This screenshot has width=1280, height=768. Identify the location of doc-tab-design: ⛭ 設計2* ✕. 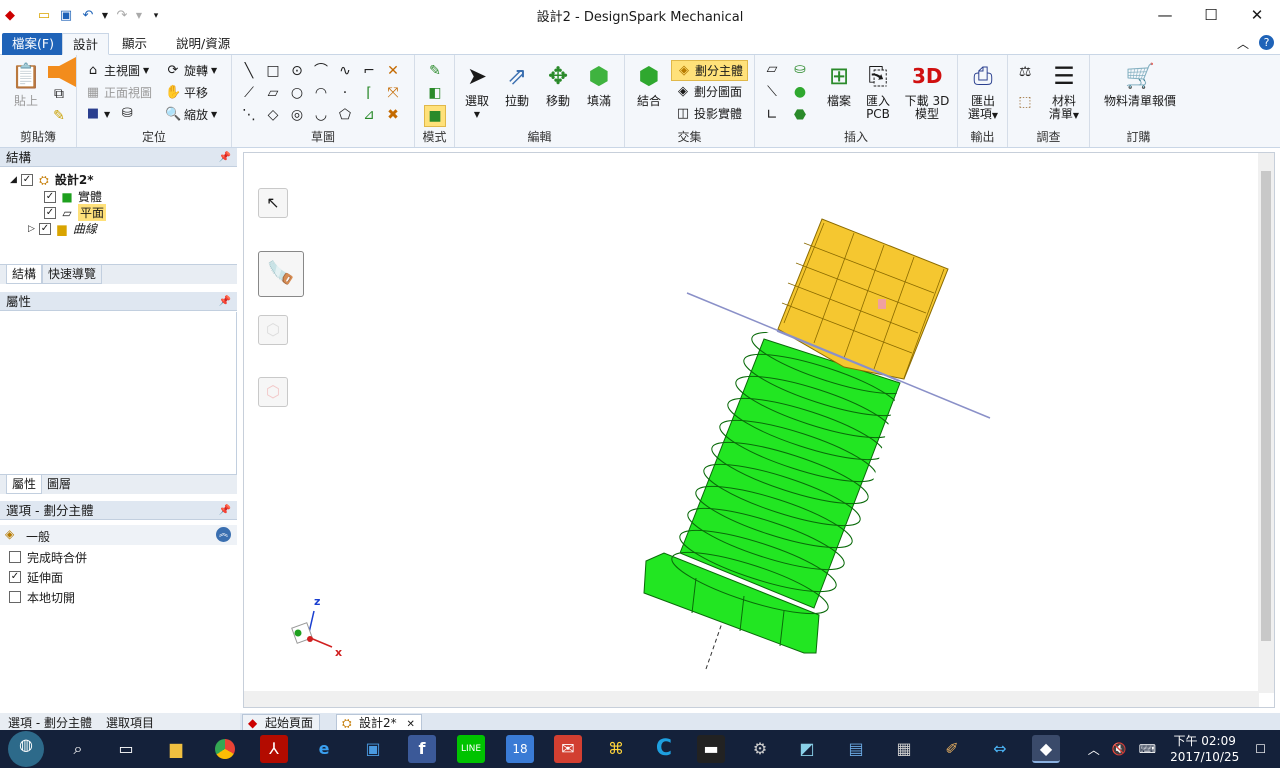
(379, 722).